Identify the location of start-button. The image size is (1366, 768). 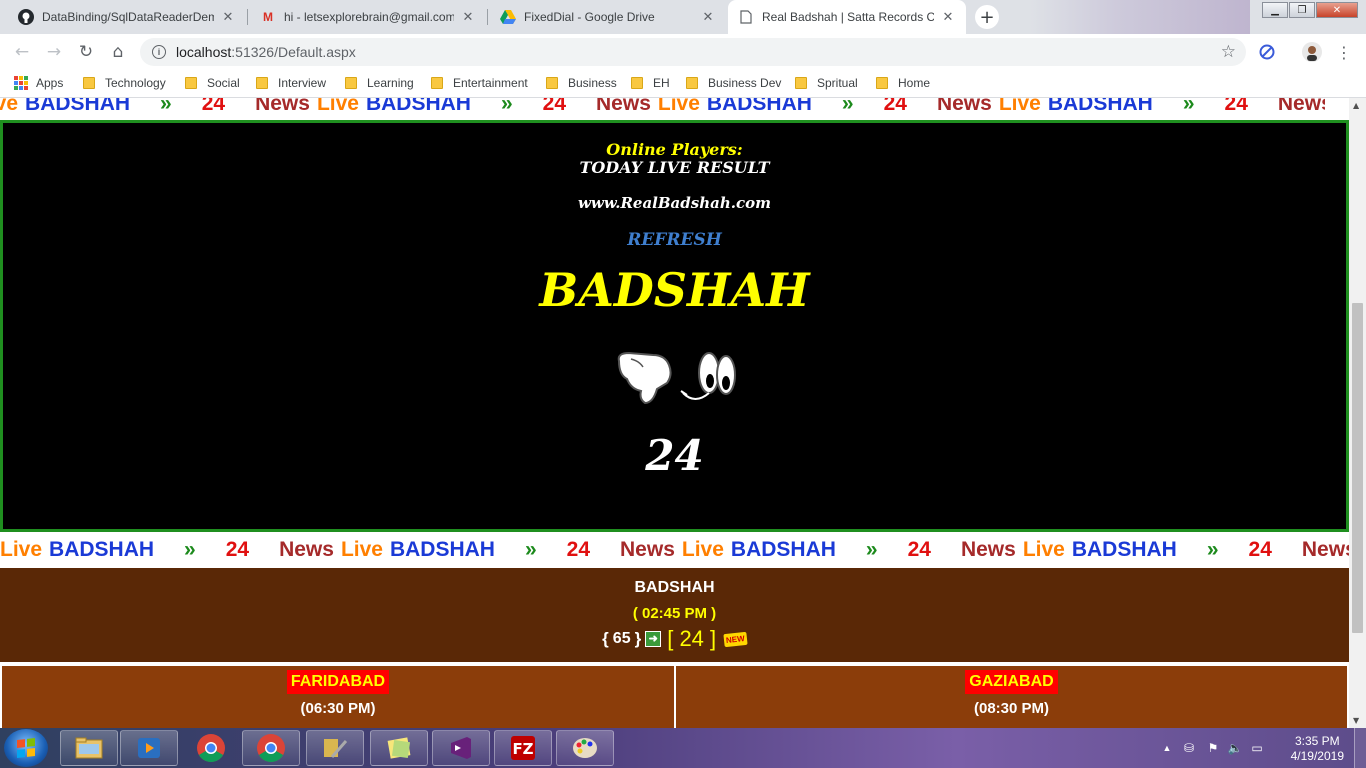
(26, 748).